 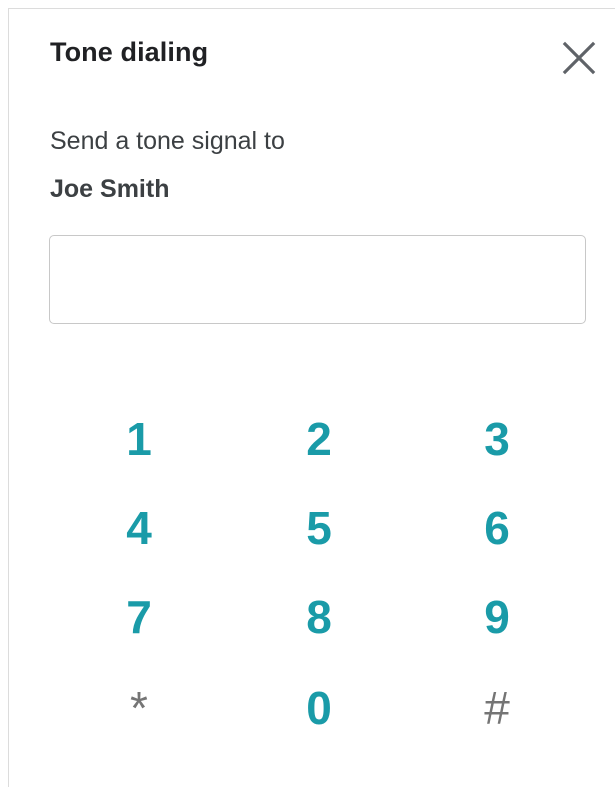 I want to click on key-4: 4, so click(x=139, y=528).